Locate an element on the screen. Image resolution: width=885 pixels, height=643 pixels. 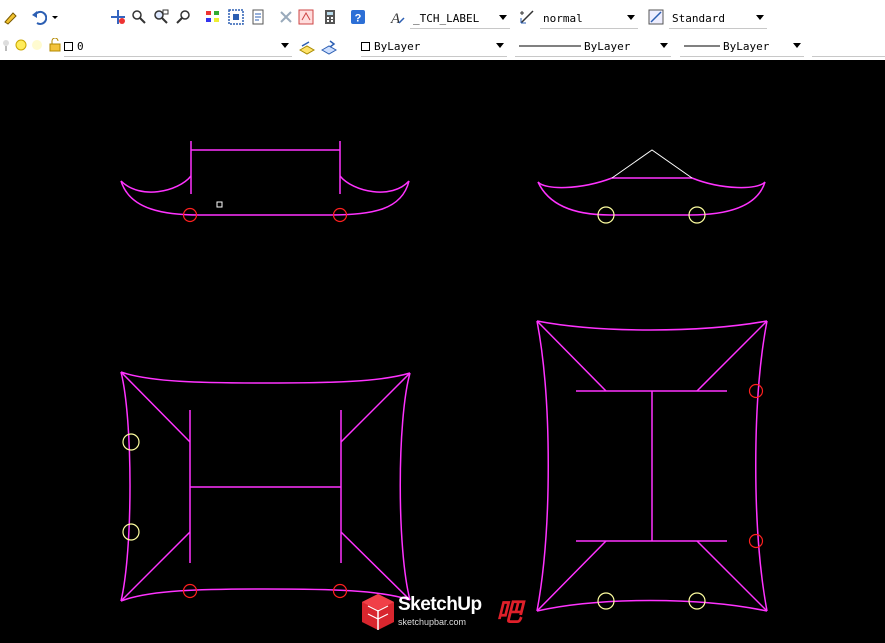
dimension-style-value: normal is located at coordinates (563, 18).